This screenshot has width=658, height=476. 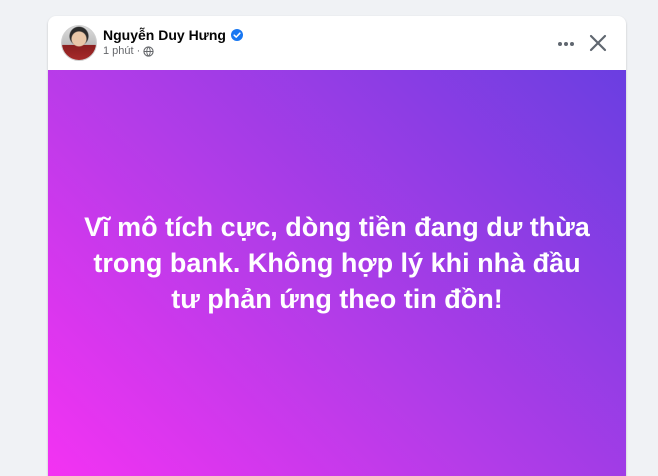 I want to click on close-post-button, so click(x=598, y=43).